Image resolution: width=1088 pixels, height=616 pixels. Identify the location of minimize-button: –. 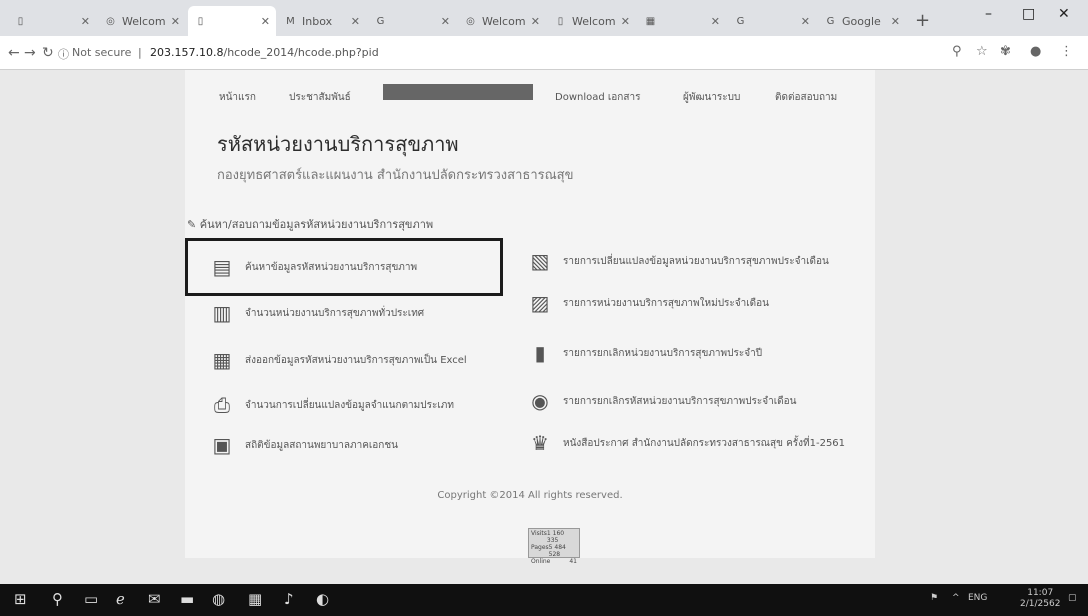
(988, 14).